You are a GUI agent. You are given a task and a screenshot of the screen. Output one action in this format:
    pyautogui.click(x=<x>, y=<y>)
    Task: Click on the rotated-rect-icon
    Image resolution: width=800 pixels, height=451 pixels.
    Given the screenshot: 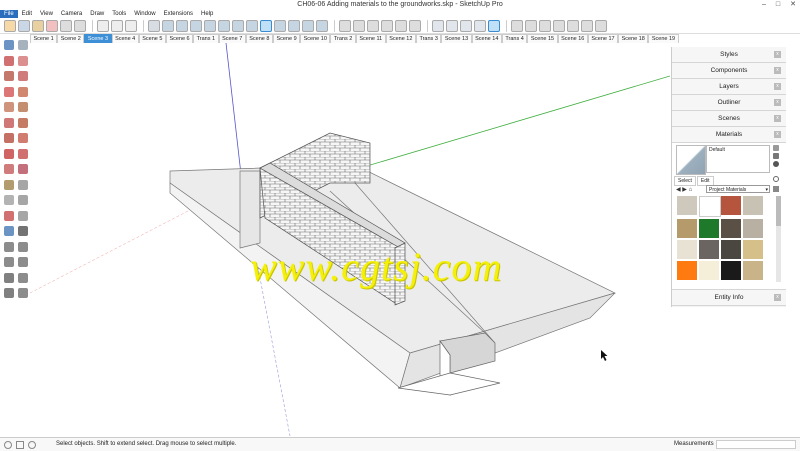 What is the action you would take?
    pyautogui.click(x=23, y=107)
    